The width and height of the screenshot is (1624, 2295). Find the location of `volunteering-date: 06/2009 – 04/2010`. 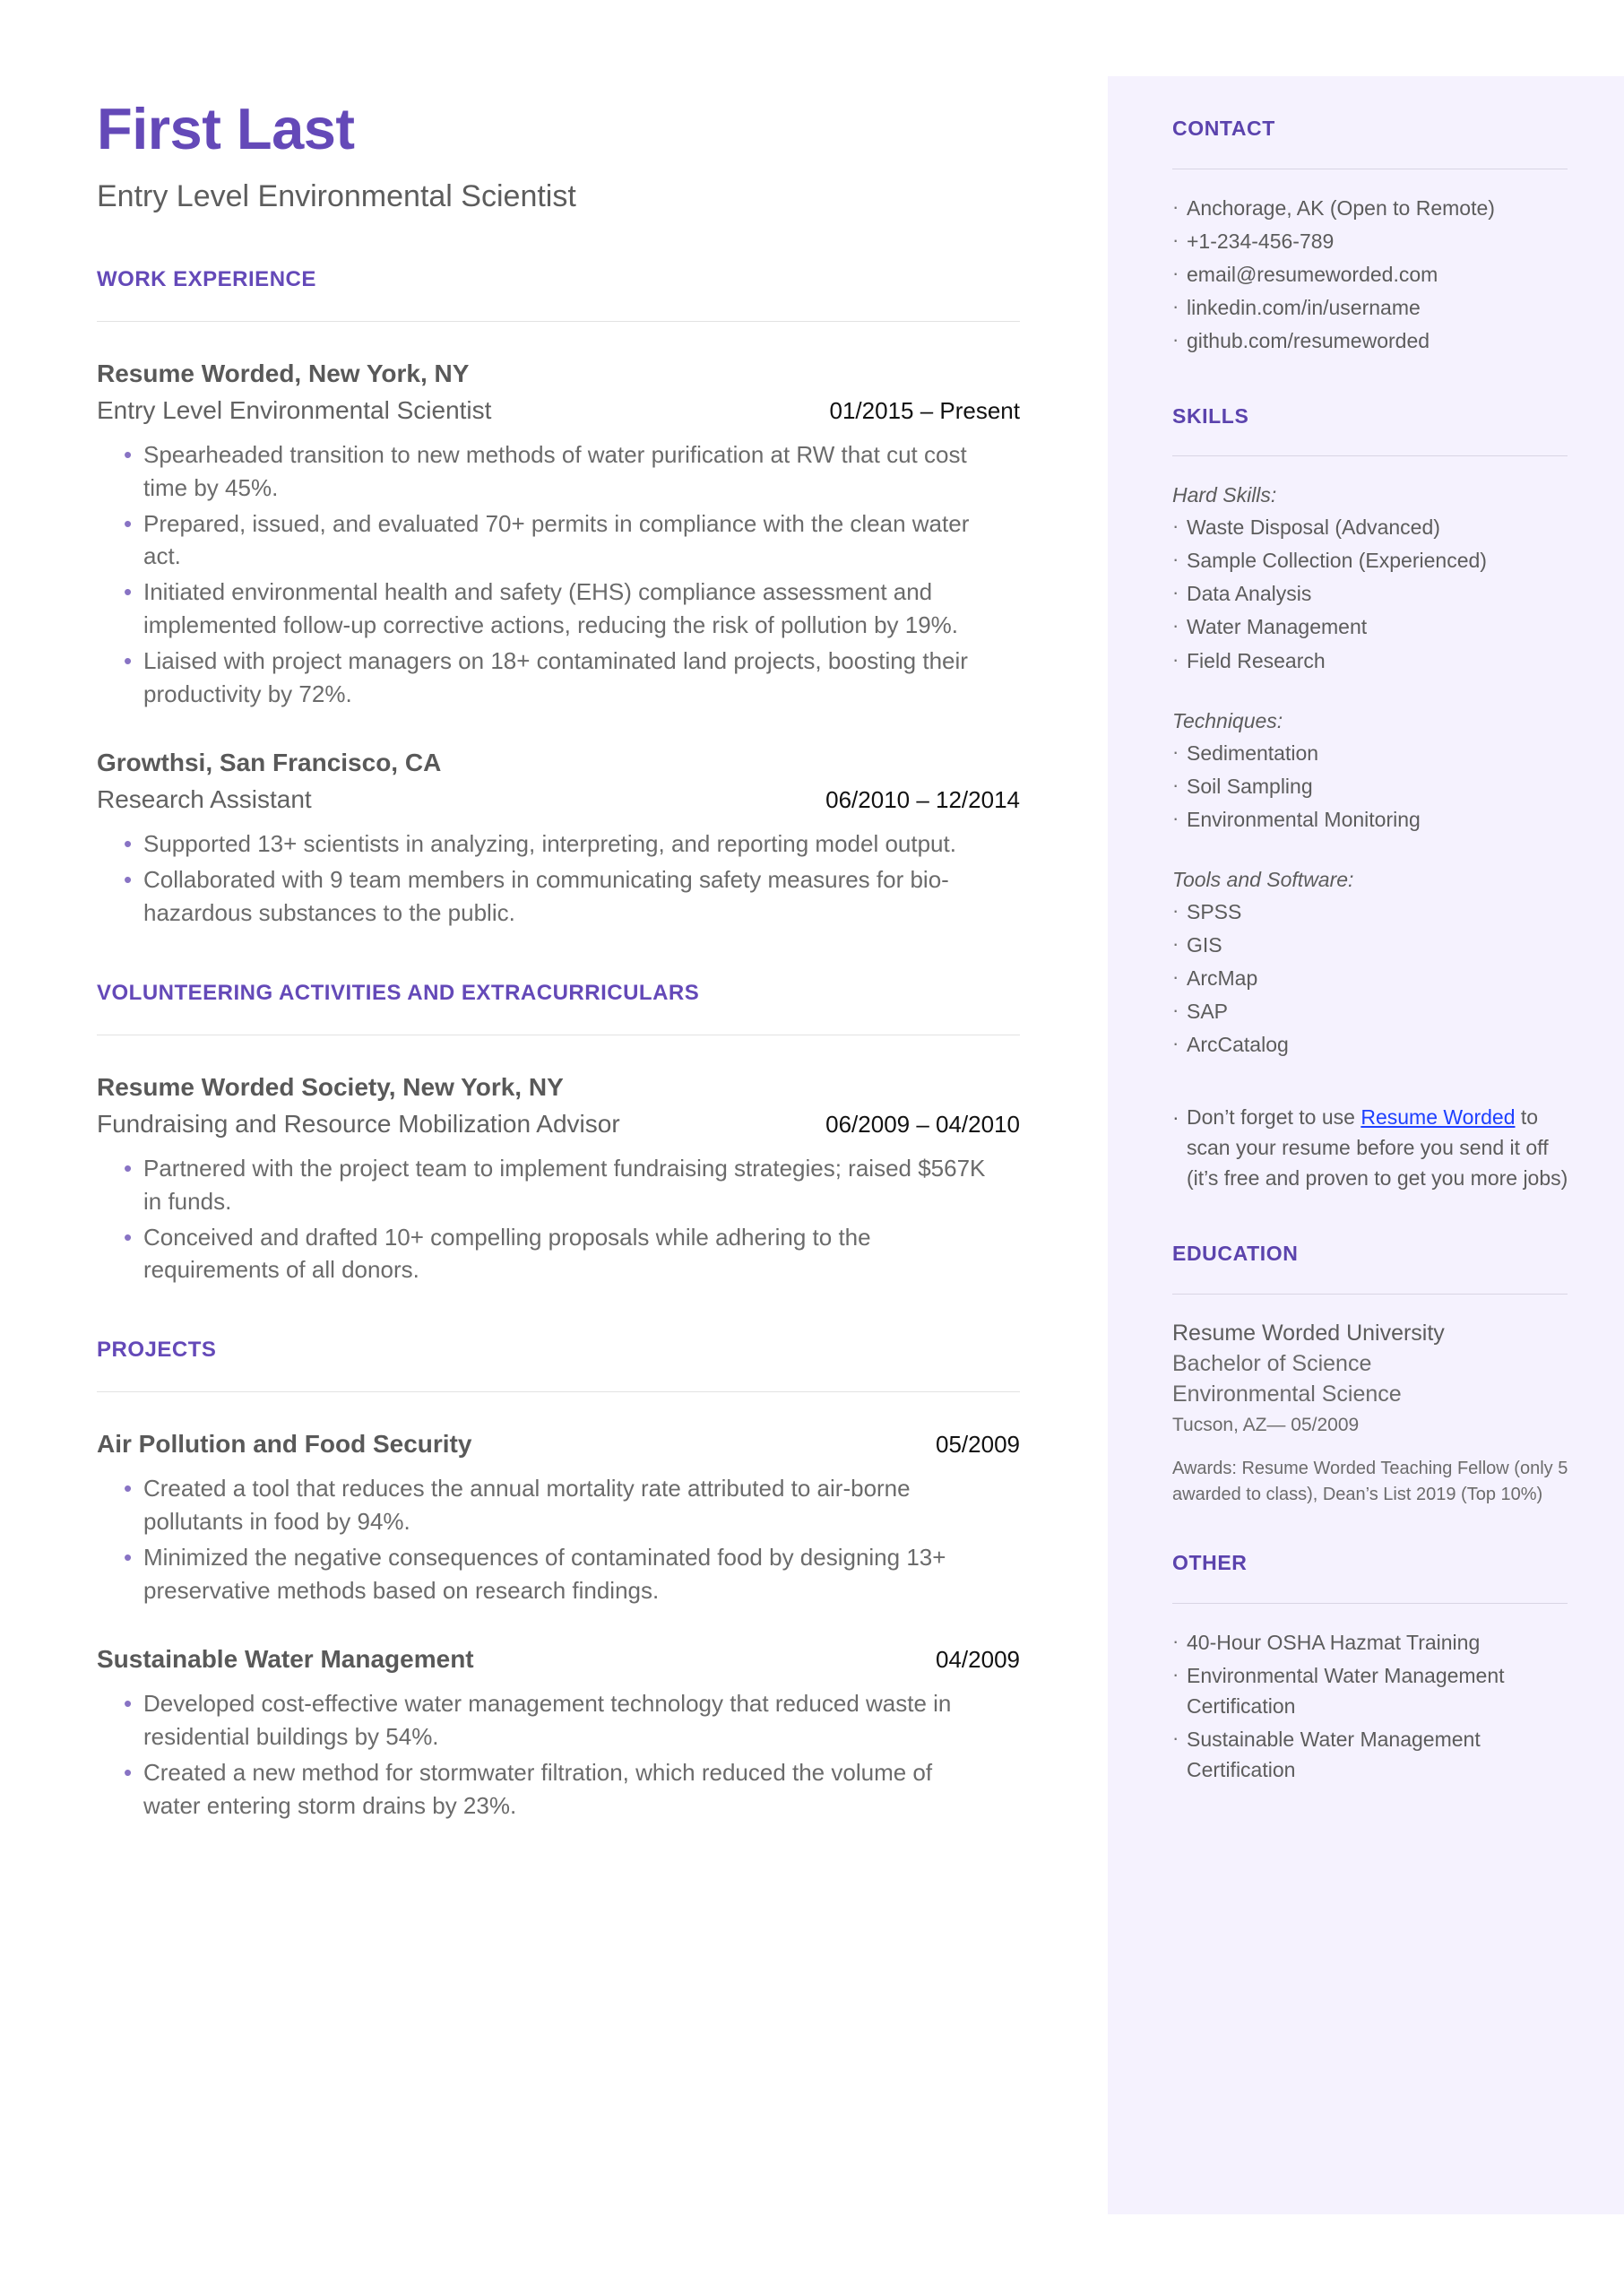

volunteering-date: 06/2009 – 04/2010 is located at coordinates (922, 1124).